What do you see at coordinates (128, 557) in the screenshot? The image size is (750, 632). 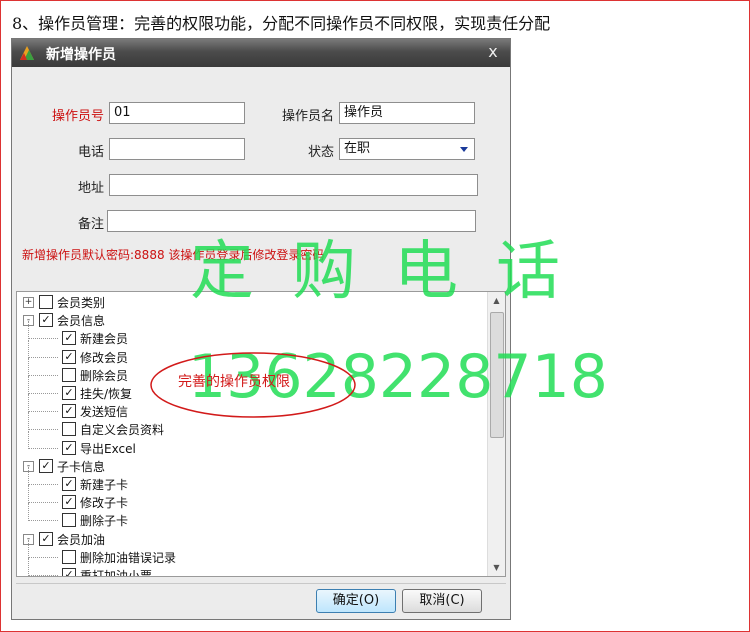 I see `tree-item-label: 删除加油错误记录` at bounding box center [128, 557].